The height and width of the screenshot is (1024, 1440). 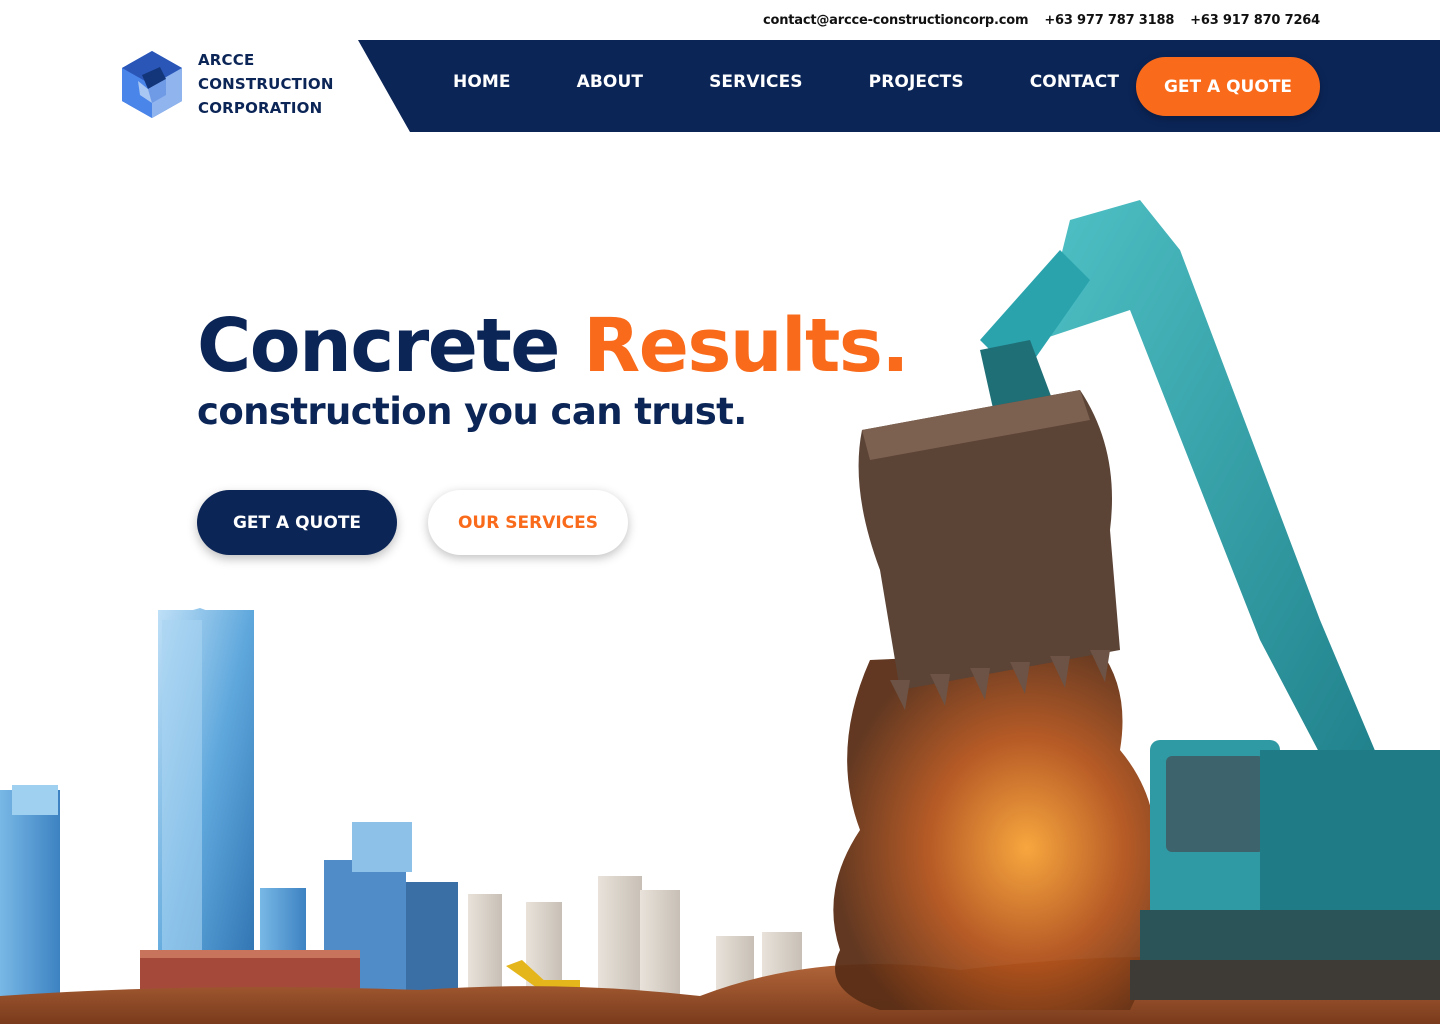 I want to click on contact-phone-1: +63 977 787 3188, so click(x=1109, y=20).